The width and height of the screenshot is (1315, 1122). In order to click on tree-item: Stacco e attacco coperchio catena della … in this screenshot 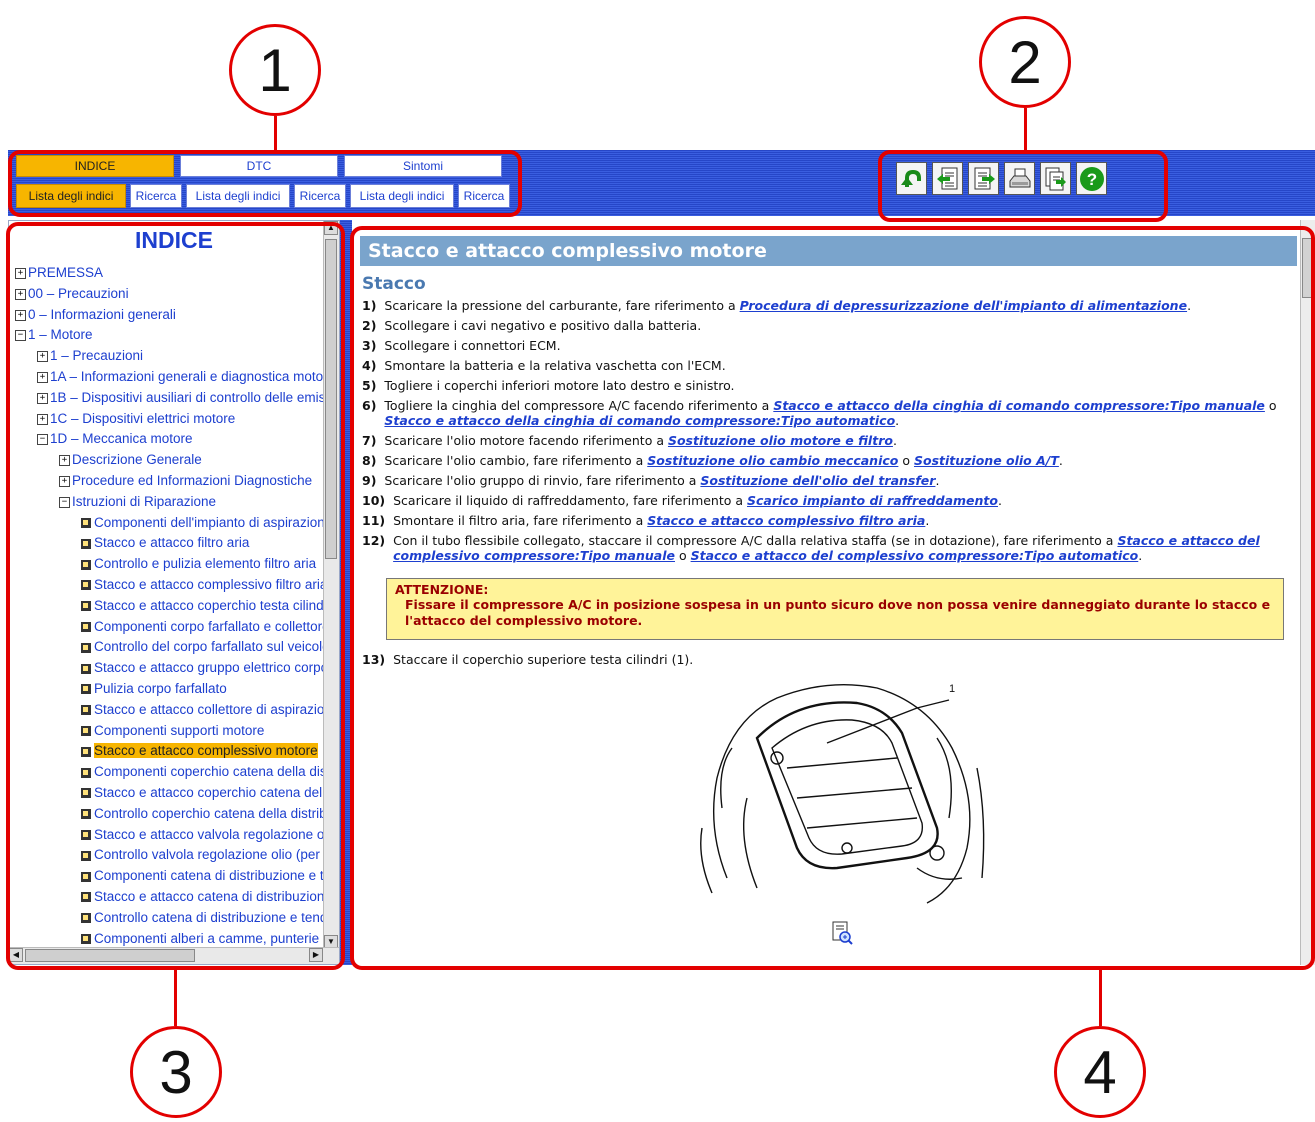, I will do `click(171, 793)`.